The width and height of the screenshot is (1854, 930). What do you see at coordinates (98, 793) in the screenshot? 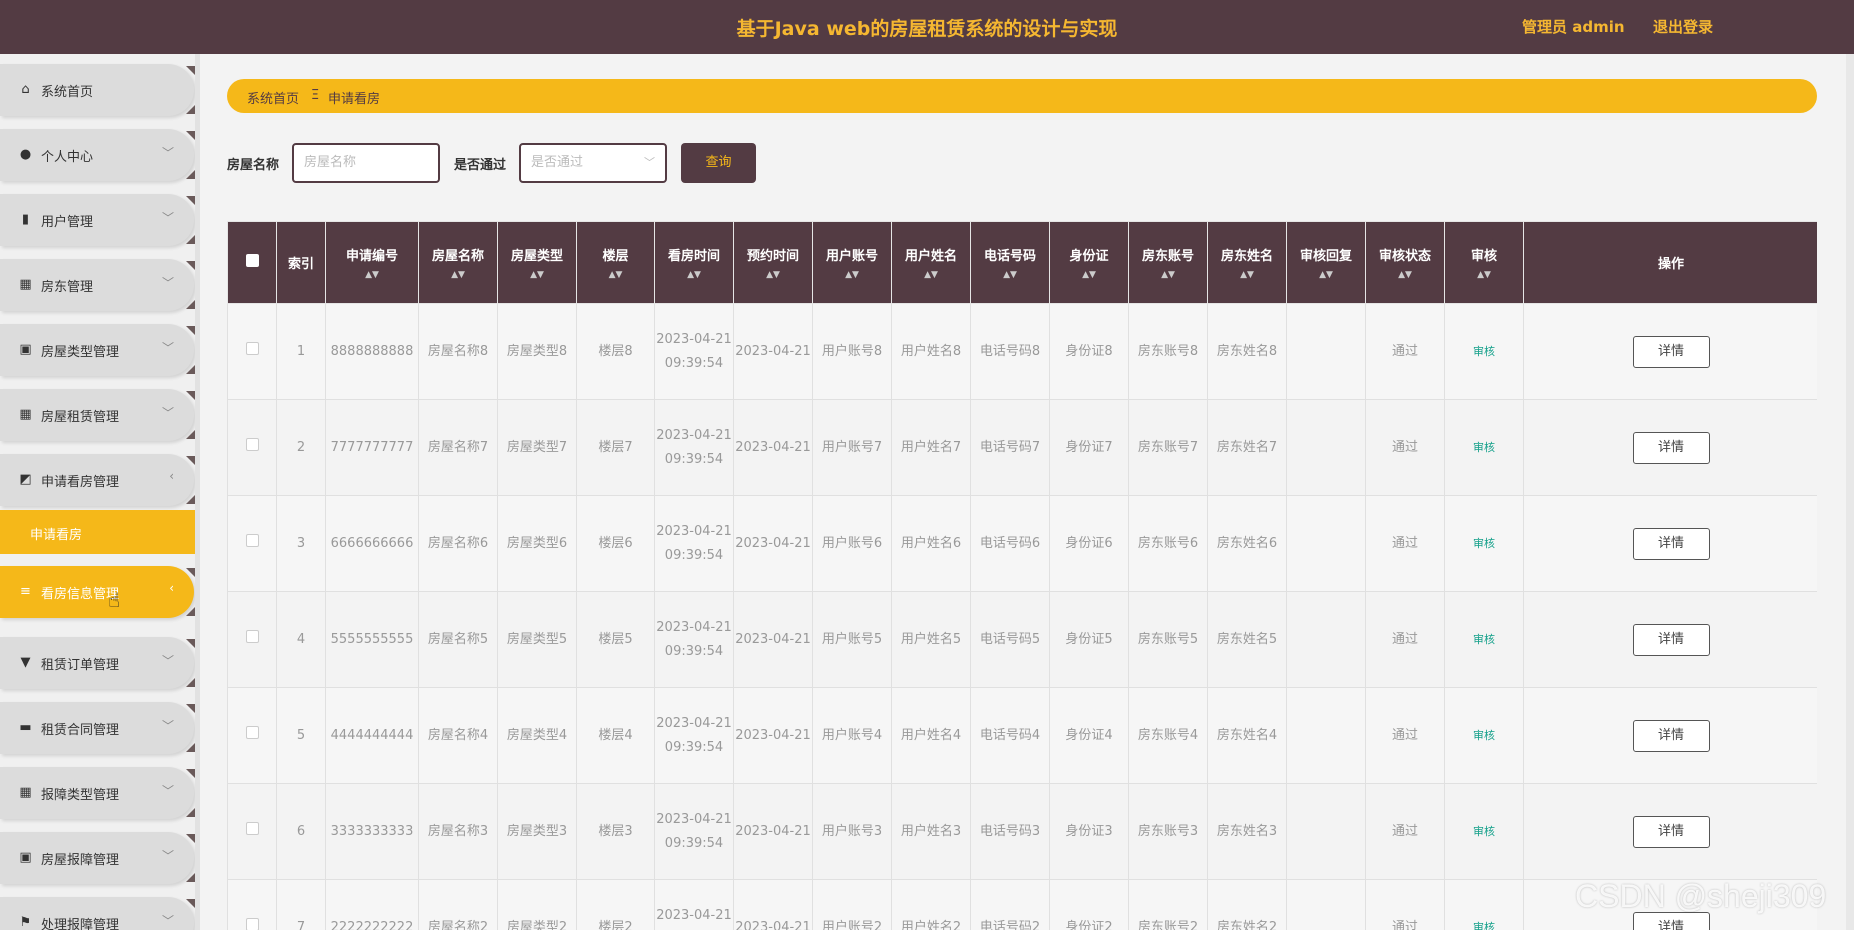
I see `sidebar-item: ▦ 报障类型管理 ﹀` at bounding box center [98, 793].